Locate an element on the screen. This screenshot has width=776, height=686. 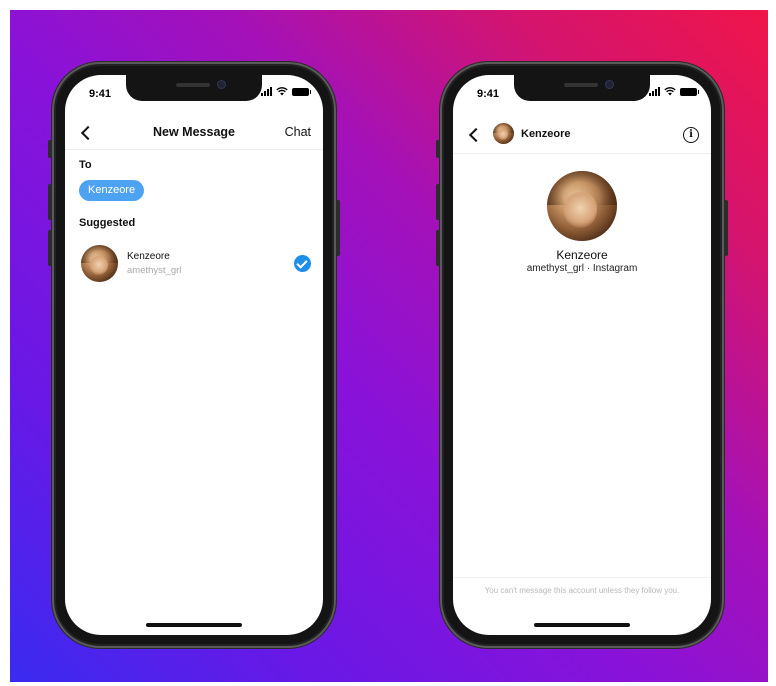
header-avatar is located at coordinates (503, 133).